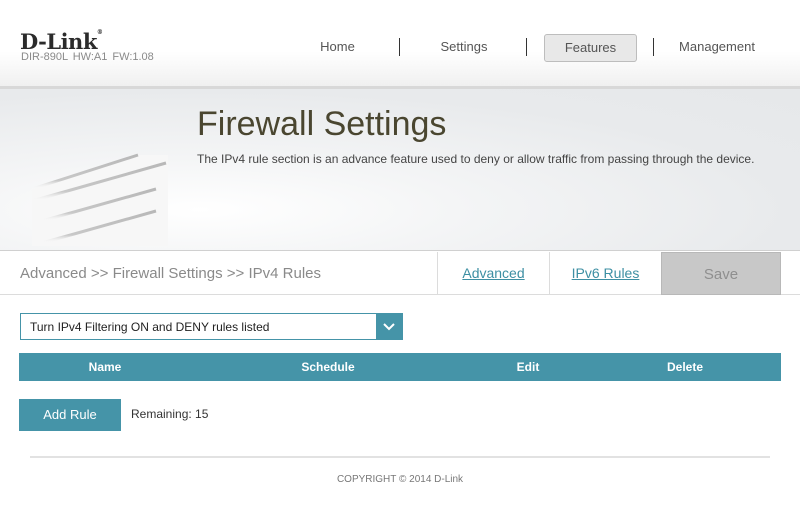 The image size is (800, 507). Describe the element at coordinates (400, 457) in the screenshot. I see `footer-divider` at that location.